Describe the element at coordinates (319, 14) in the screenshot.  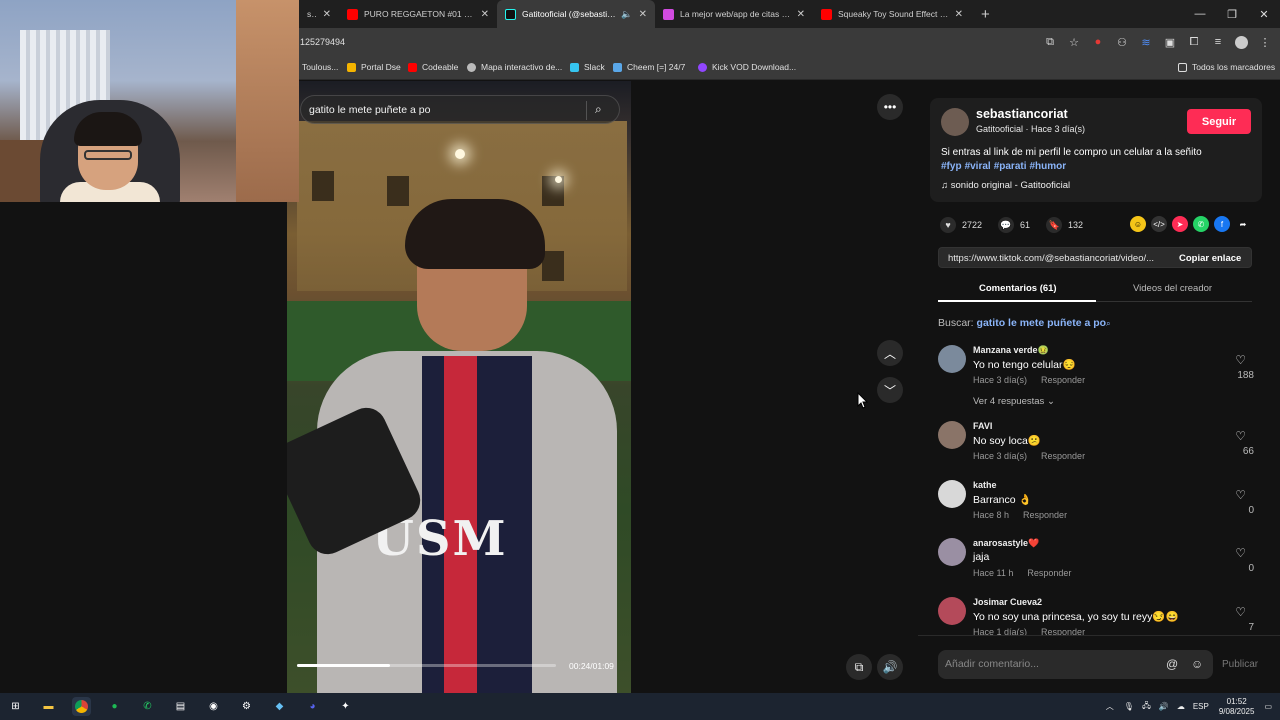
I see `browser-tab: sica ✕` at that location.